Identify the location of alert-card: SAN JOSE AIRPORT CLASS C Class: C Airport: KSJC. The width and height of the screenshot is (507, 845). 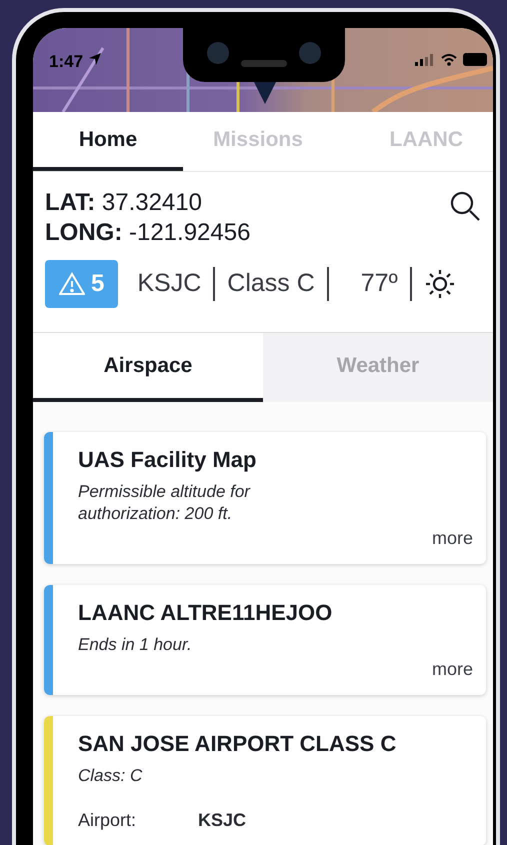
(265, 780).